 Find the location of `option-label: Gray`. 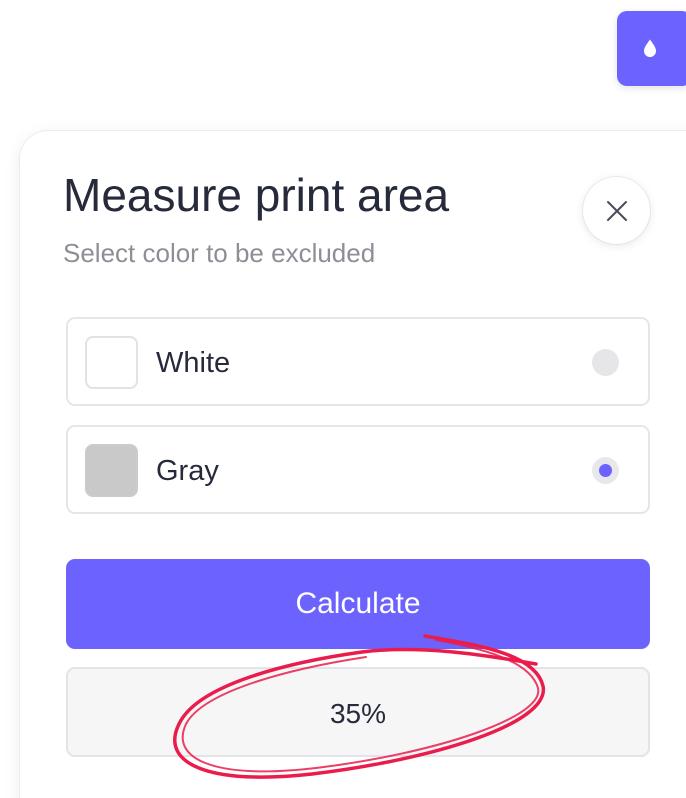

option-label: Gray is located at coordinates (187, 471).